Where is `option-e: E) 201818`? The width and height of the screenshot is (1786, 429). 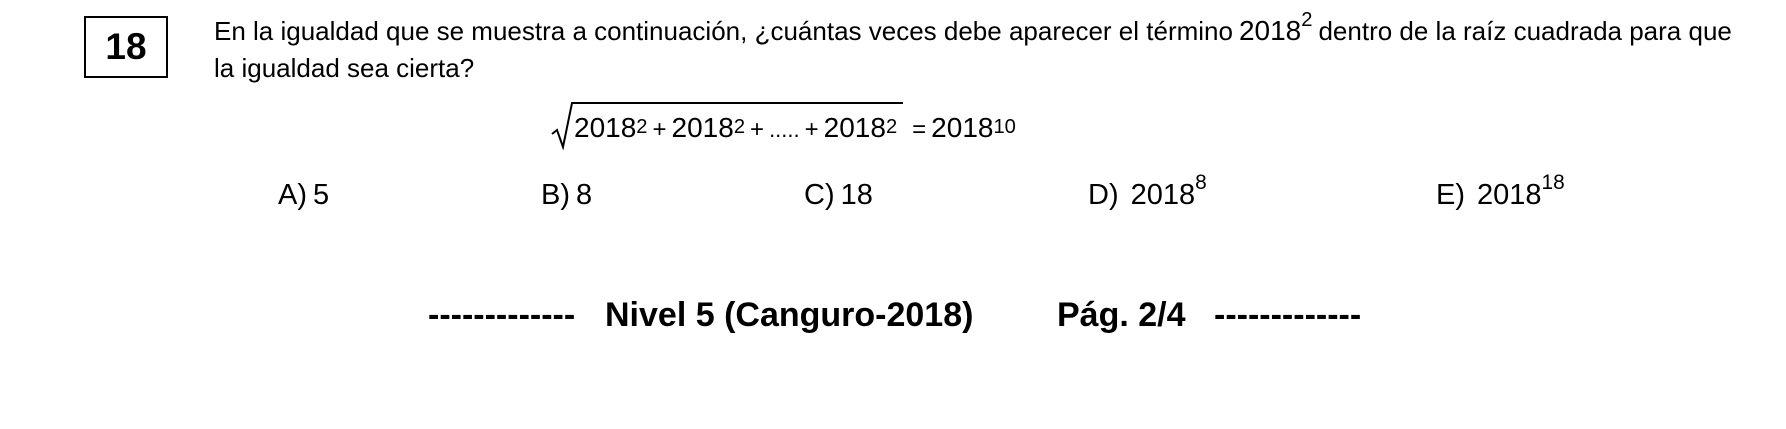
option-e: E) 201818 is located at coordinates (1500, 195).